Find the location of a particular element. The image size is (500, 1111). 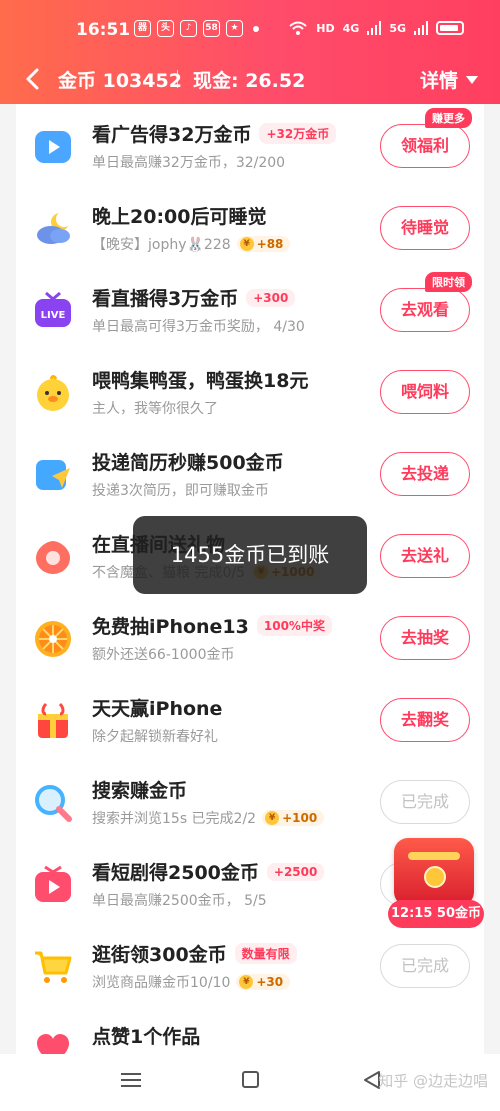

svg-text: LIVE is located at coordinates (53, 315).